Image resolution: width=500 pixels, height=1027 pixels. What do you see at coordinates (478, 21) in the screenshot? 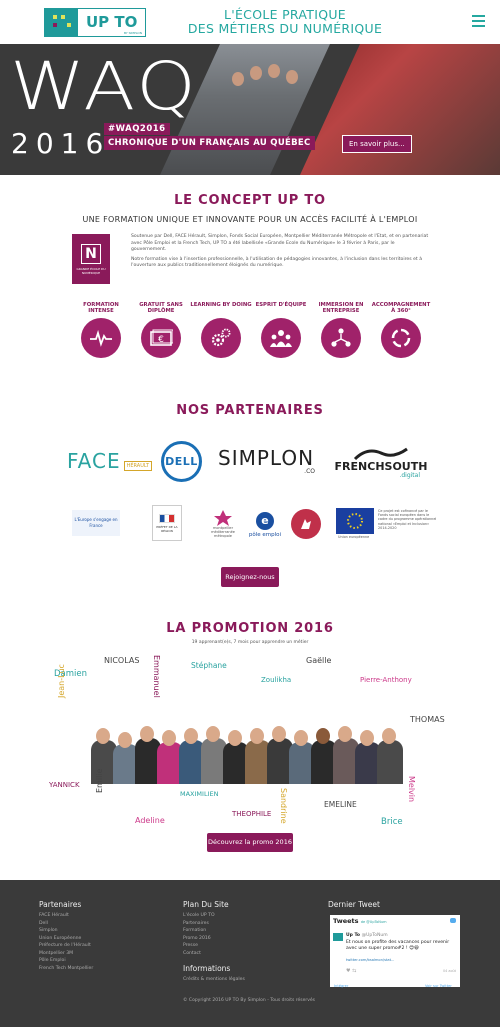
I see `hamburger-menu-icon` at bounding box center [478, 21].